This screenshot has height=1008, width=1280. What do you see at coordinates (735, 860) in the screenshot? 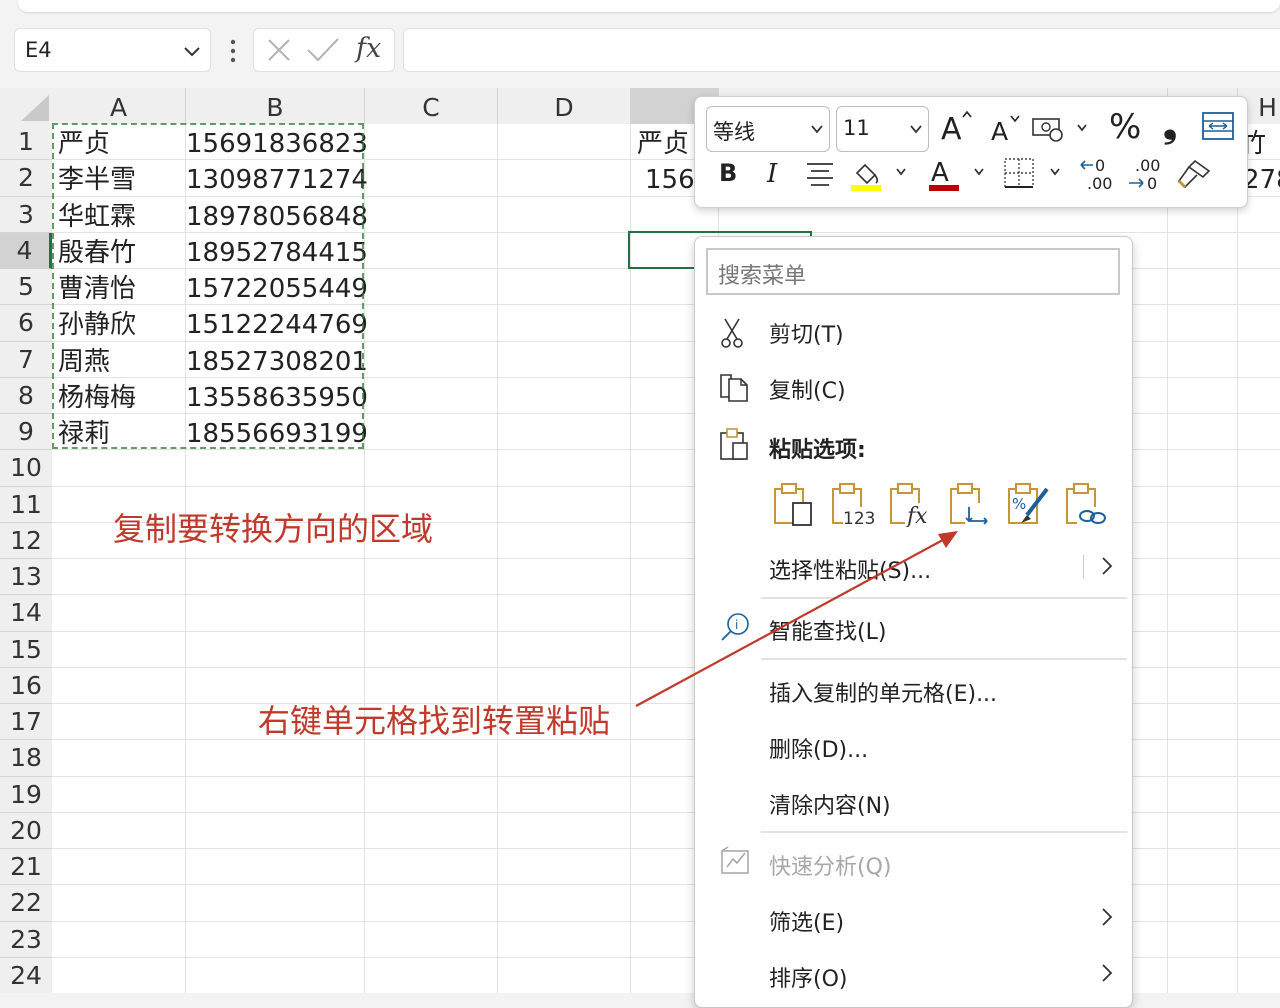
I see `quick-analysis-icon` at bounding box center [735, 860].